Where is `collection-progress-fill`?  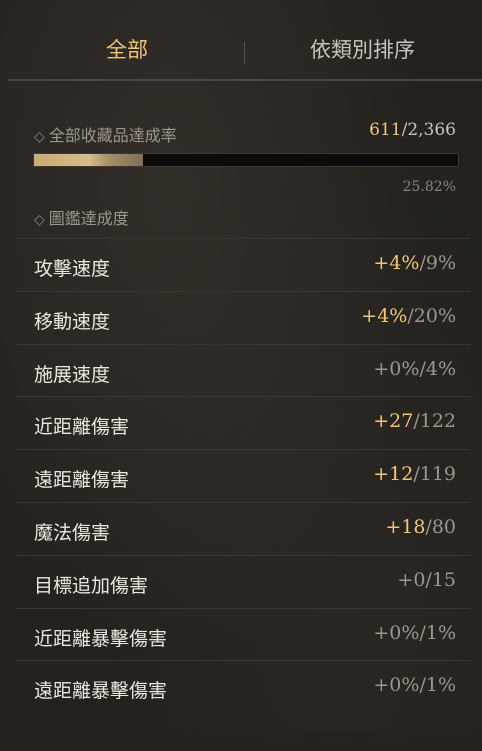
collection-progress-fill is located at coordinates (89, 160).